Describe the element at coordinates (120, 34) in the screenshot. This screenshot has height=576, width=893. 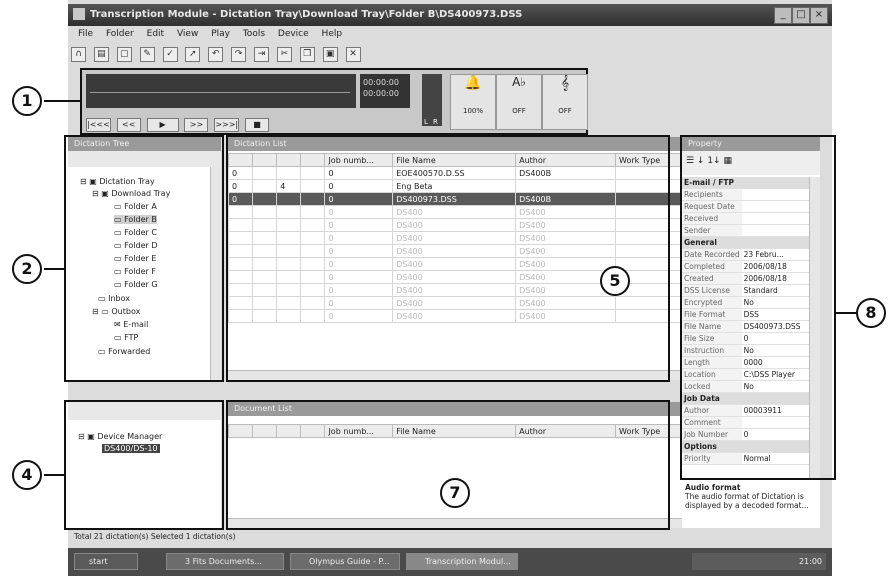
I see `menu-folder: Folder` at that location.